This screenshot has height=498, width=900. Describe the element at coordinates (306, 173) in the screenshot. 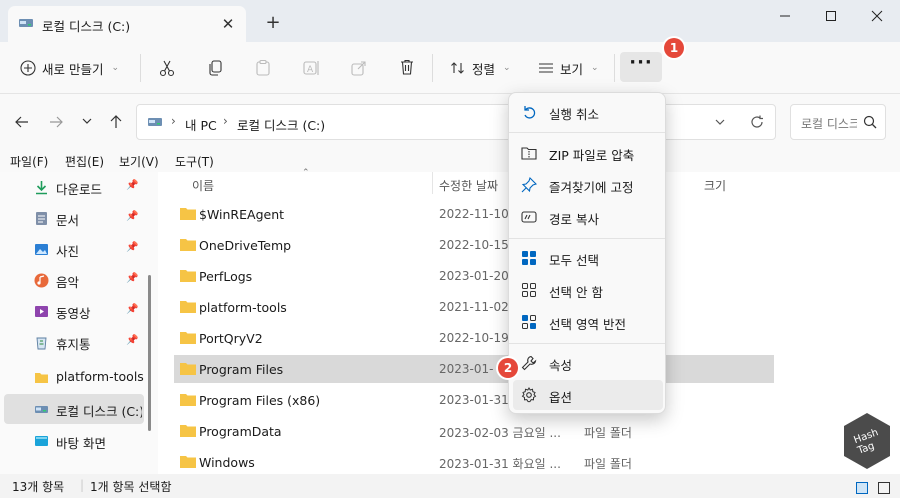

I see `sort-ascending-icon: ⌃` at that location.